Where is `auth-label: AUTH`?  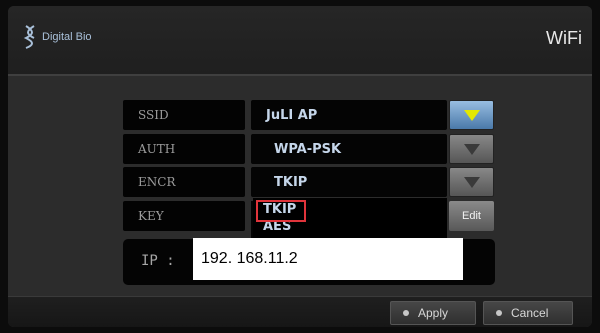 auth-label: AUTH is located at coordinates (184, 149).